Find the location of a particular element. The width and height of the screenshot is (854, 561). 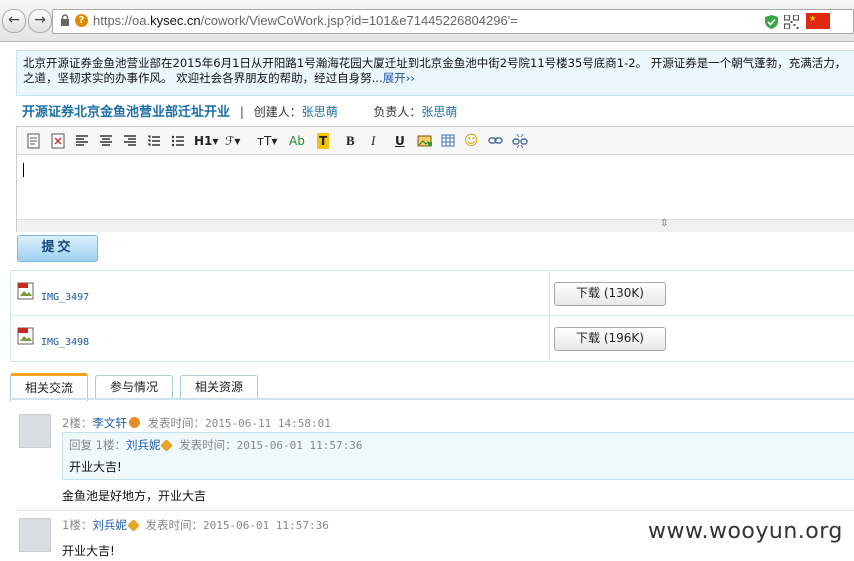

editor-resize-handle: ⇳ is located at coordinates (435, 225).